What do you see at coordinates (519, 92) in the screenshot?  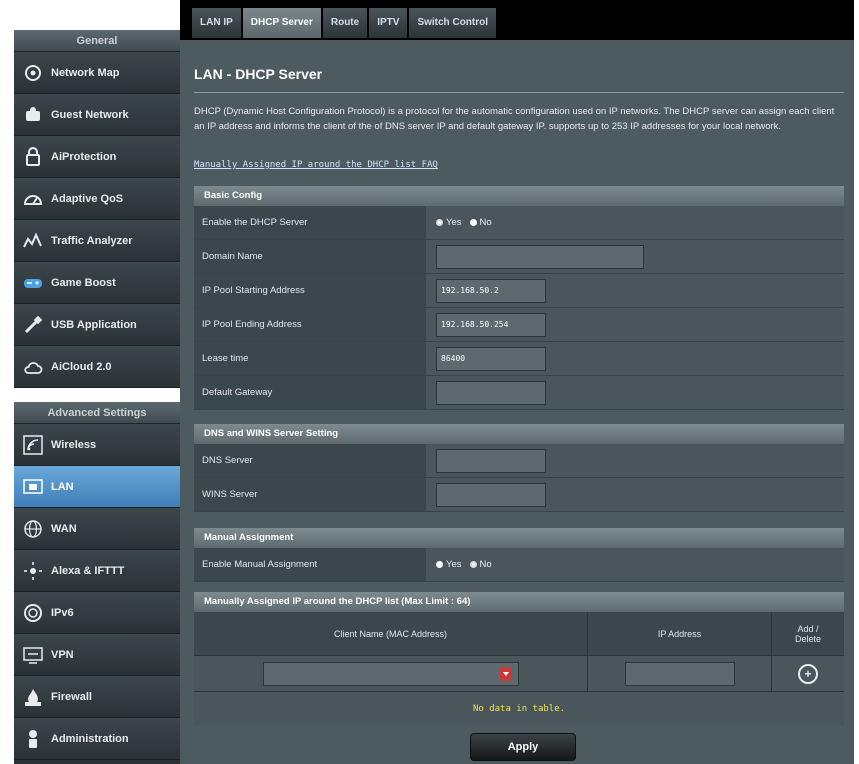 I see `title-divider` at bounding box center [519, 92].